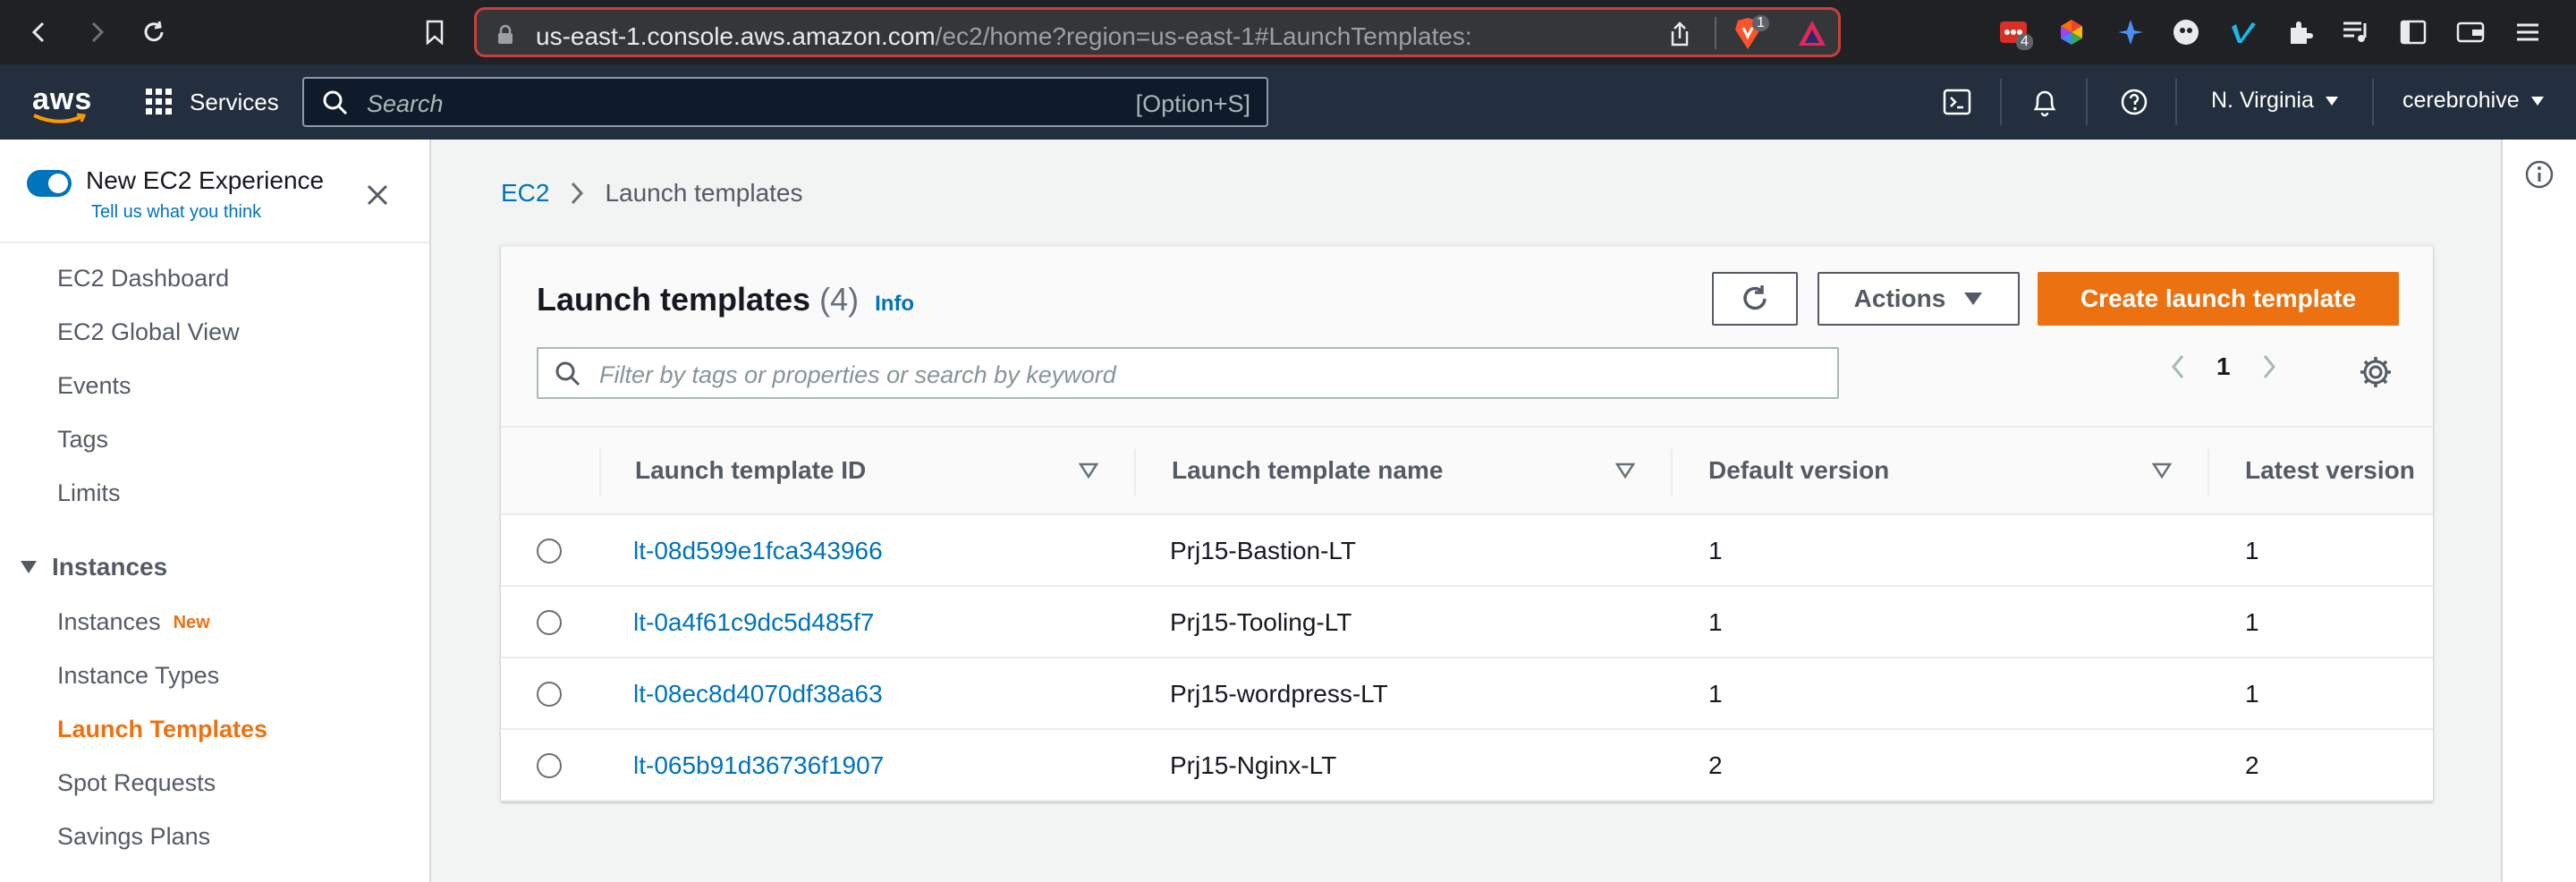 The width and height of the screenshot is (2576, 882). What do you see at coordinates (1307, 470) in the screenshot?
I see `column-header-template-name: Launch template name` at bounding box center [1307, 470].